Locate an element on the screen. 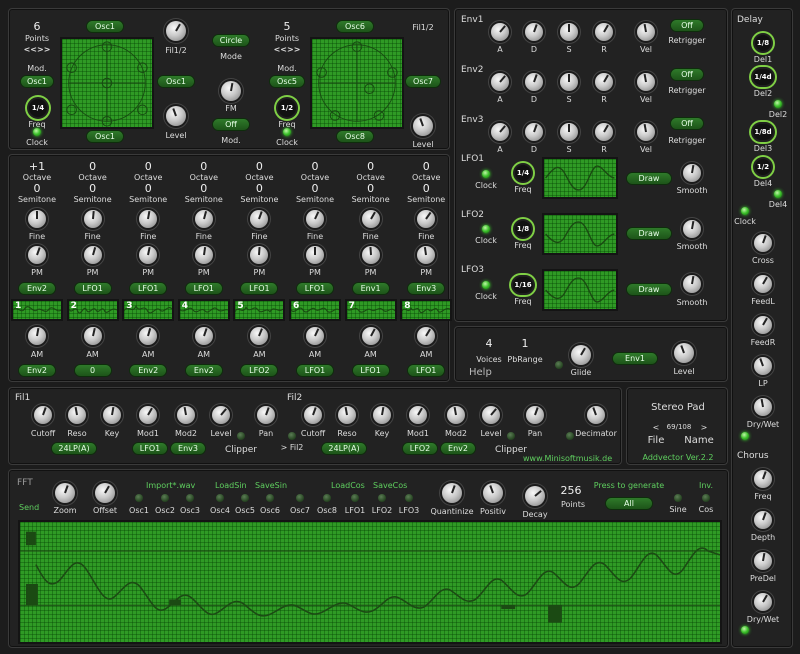 This screenshot has width=800, height=654. osc6-am-knob is located at coordinates (315, 336).